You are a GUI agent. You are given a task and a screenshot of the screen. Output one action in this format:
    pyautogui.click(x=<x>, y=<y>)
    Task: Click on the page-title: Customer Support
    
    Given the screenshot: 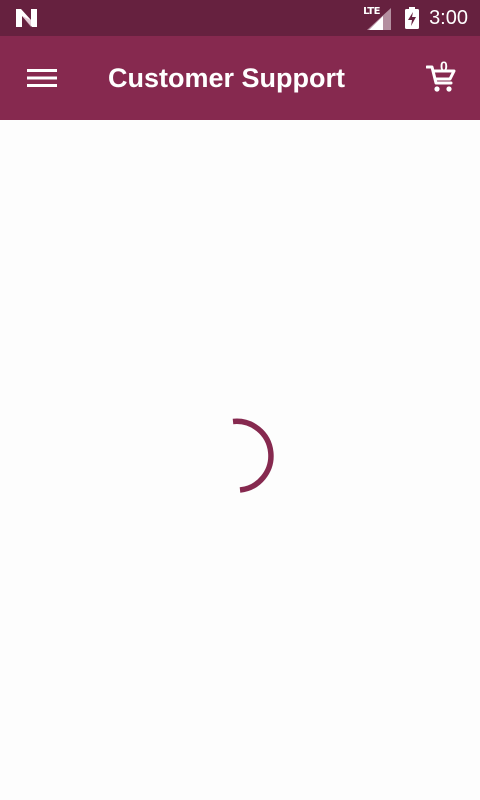 What is the action you would take?
    pyautogui.click(x=227, y=78)
    